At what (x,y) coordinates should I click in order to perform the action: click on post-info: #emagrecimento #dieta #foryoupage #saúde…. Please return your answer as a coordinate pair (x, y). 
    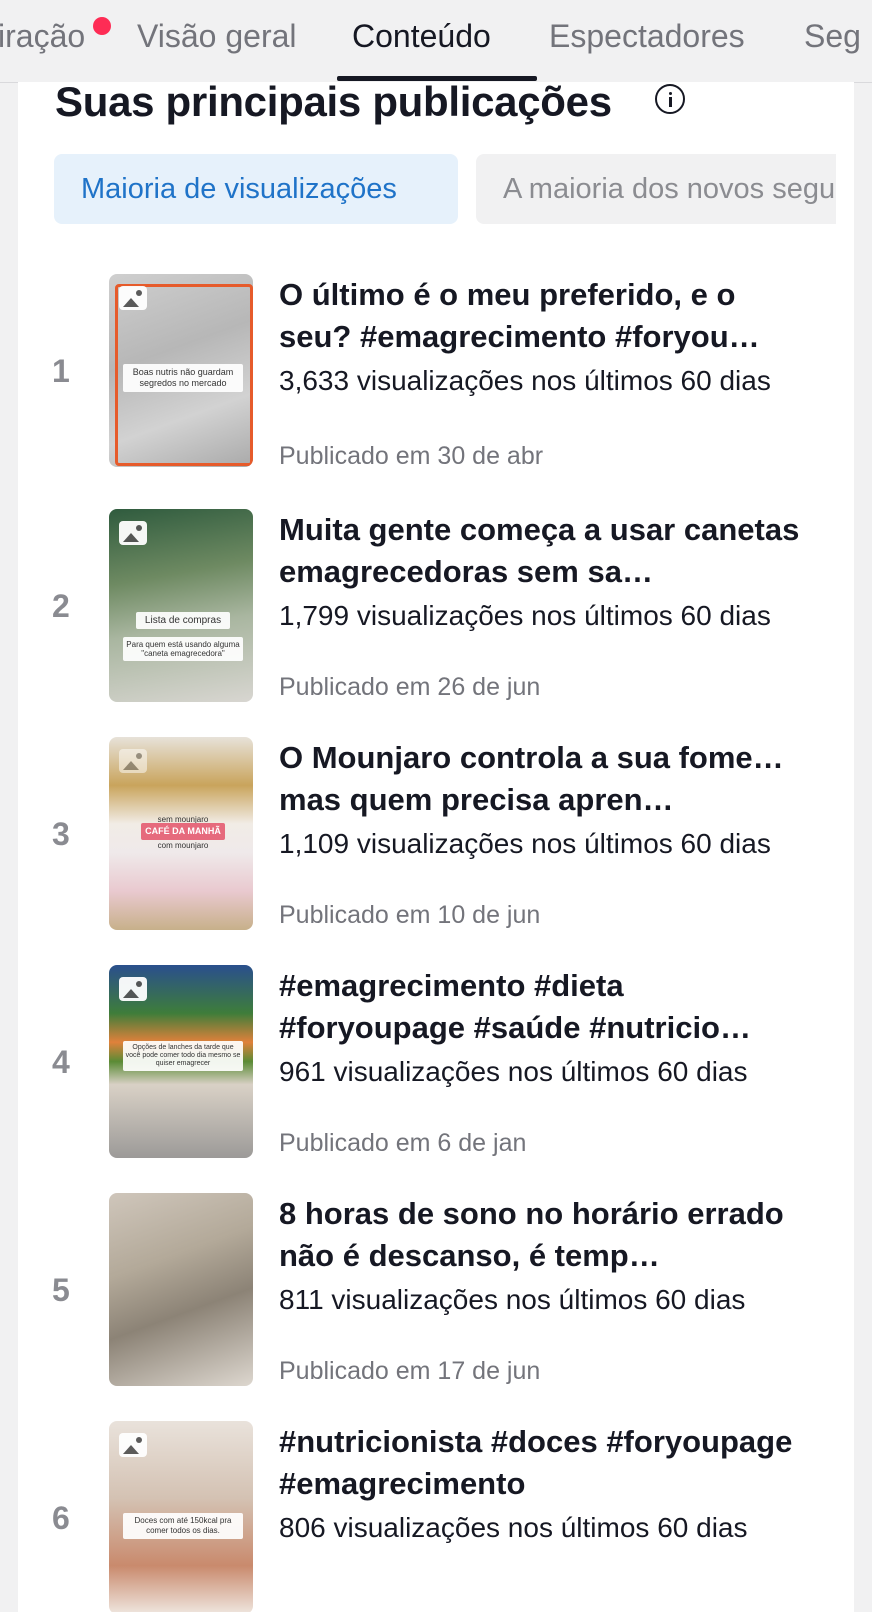
    Looking at the image, I should click on (549, 1061).